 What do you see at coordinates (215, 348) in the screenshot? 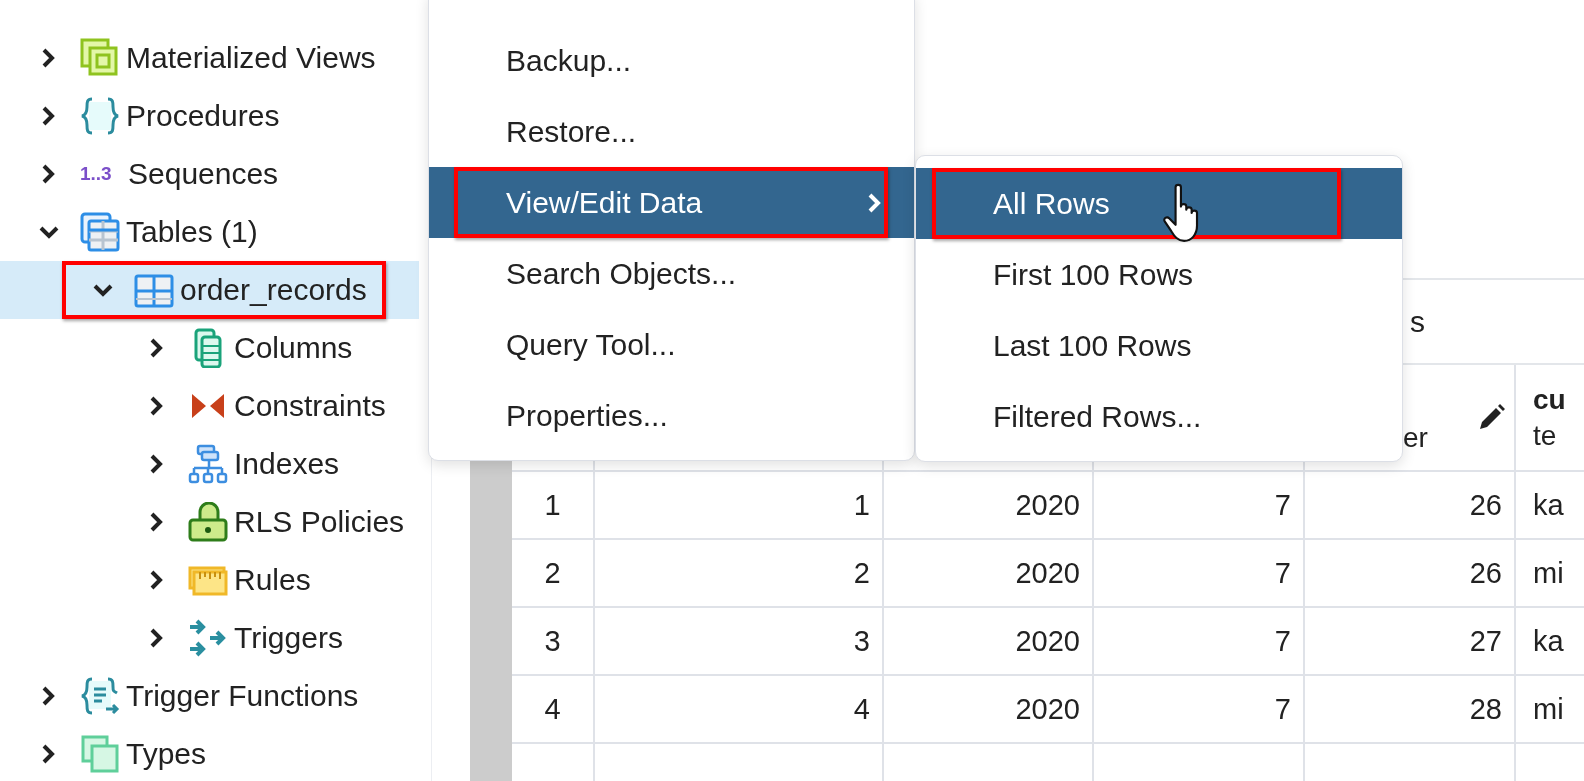
I see `tree-item: Columns` at bounding box center [215, 348].